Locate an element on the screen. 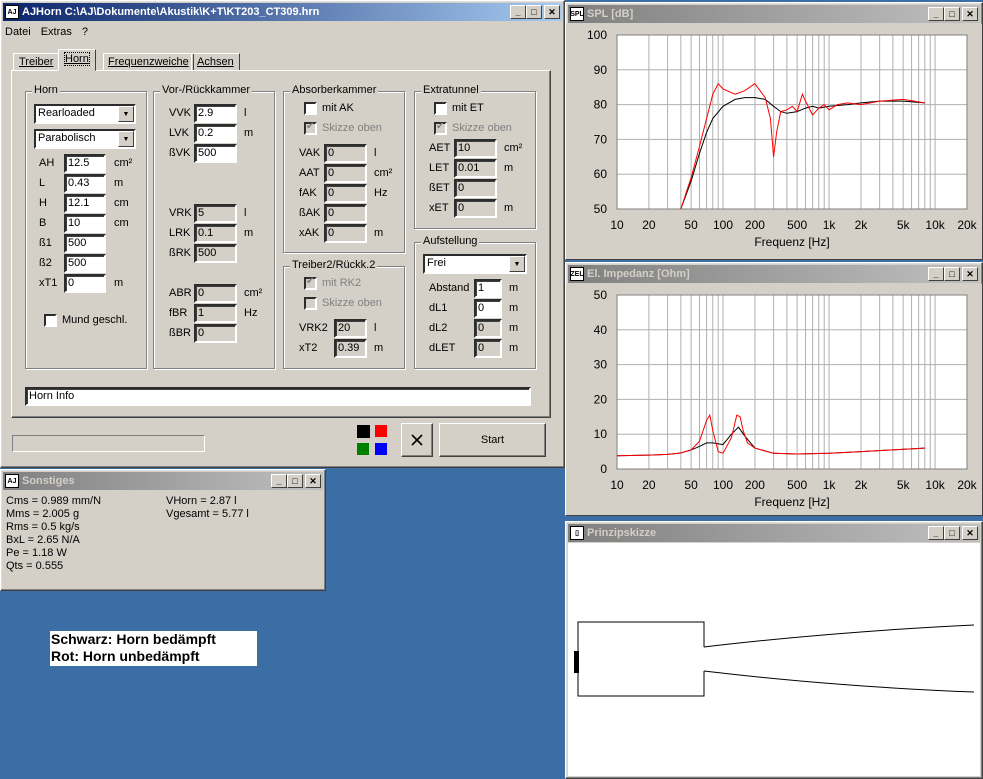  param-value: 12.1 is located at coordinates (79, 203).